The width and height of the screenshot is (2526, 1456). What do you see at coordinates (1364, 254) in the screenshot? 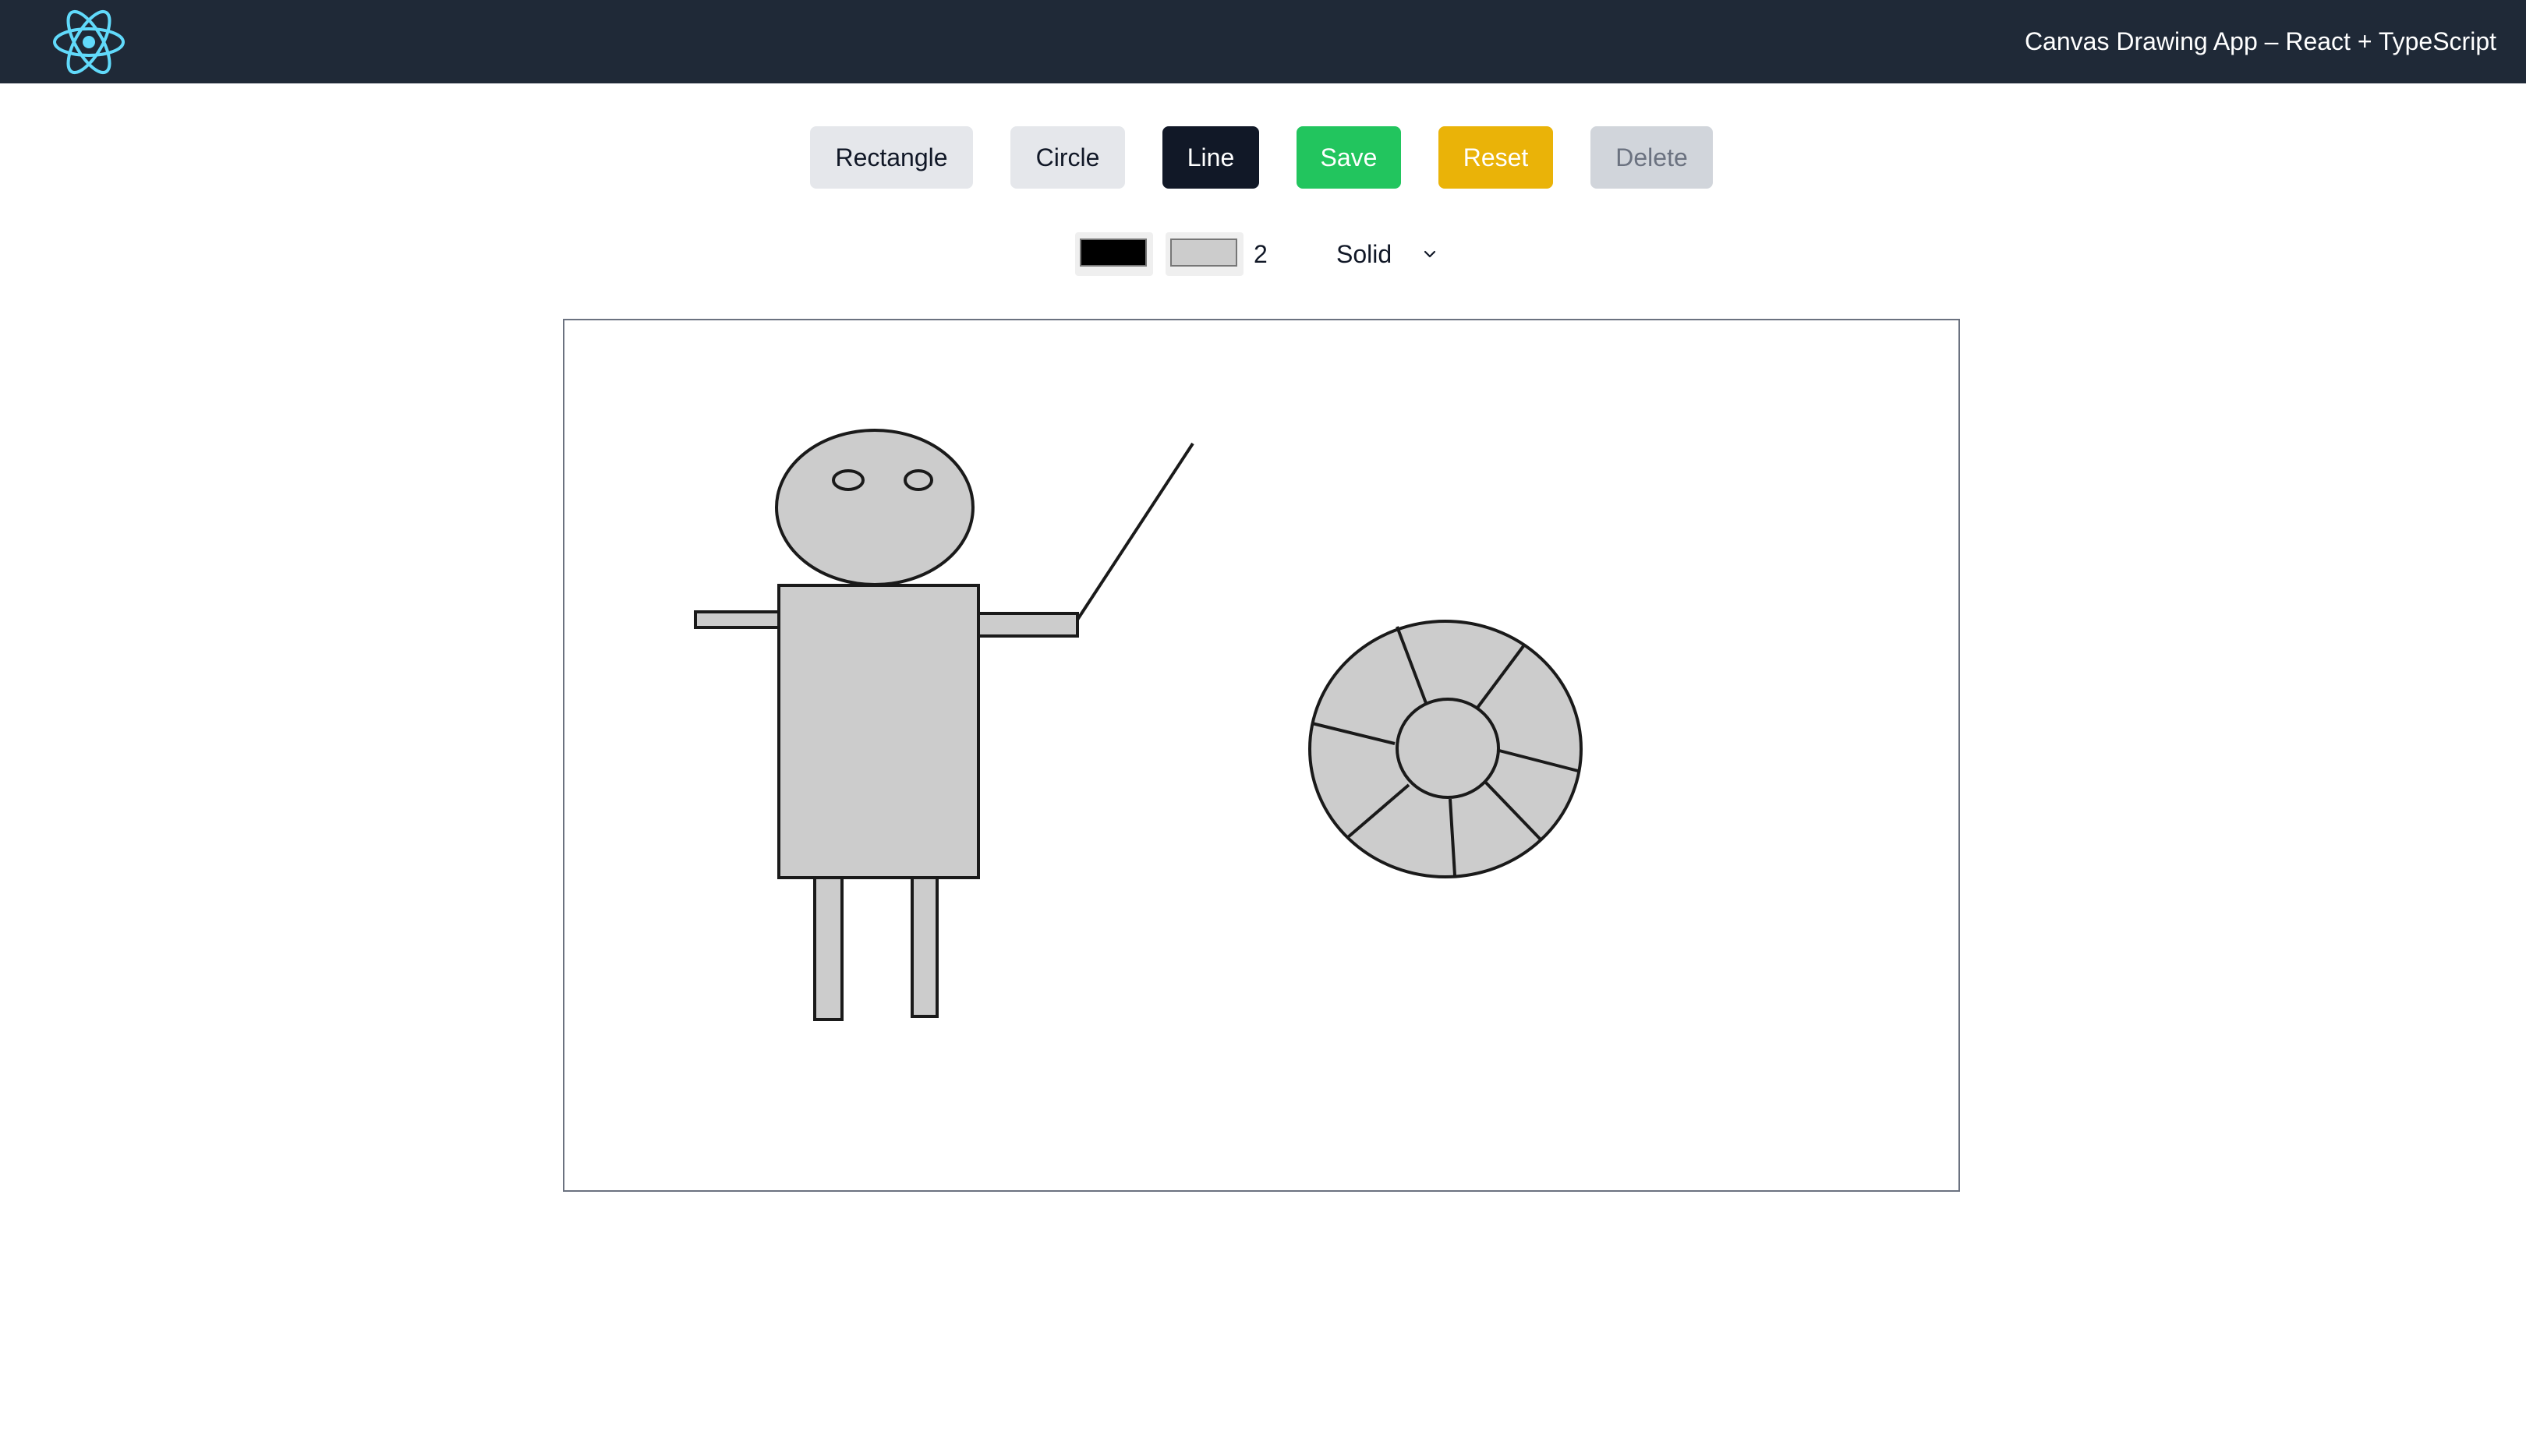
I see `stroke-style-value: Solid` at bounding box center [1364, 254].